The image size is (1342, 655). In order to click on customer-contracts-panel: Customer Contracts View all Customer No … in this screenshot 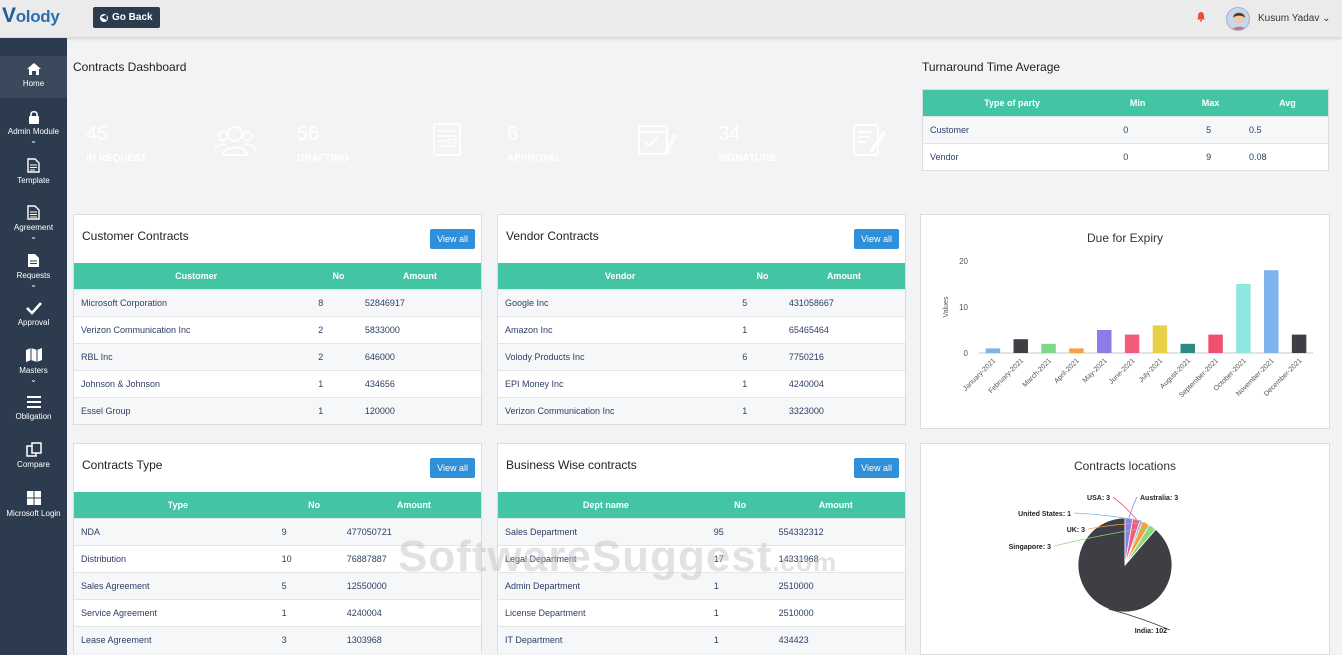, I will do `click(277, 319)`.